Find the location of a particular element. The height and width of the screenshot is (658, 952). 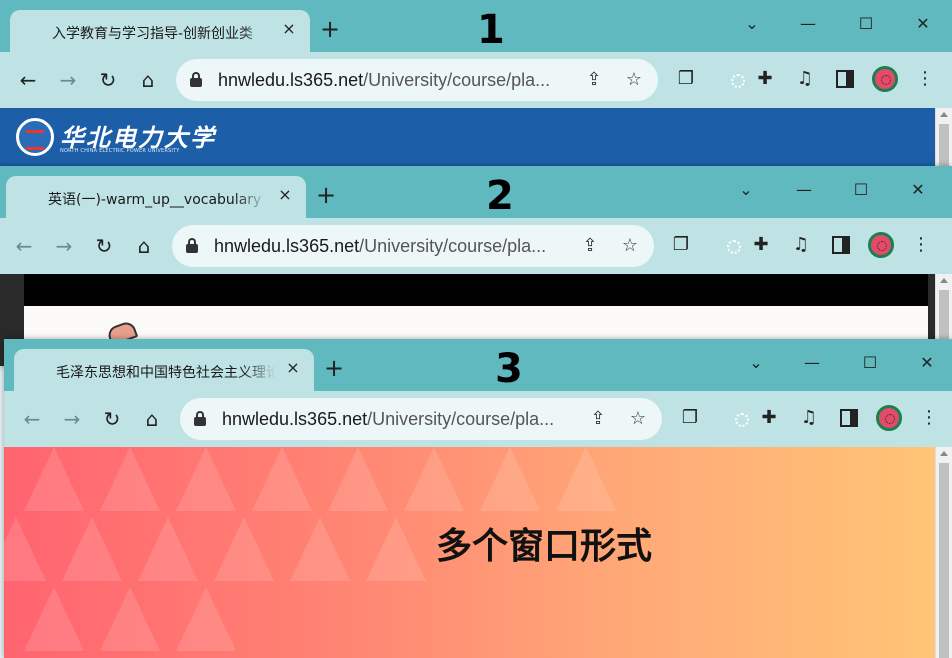

active-tab: 毛泽东思想和中国特色社会主义理论 × is located at coordinates (164, 370).